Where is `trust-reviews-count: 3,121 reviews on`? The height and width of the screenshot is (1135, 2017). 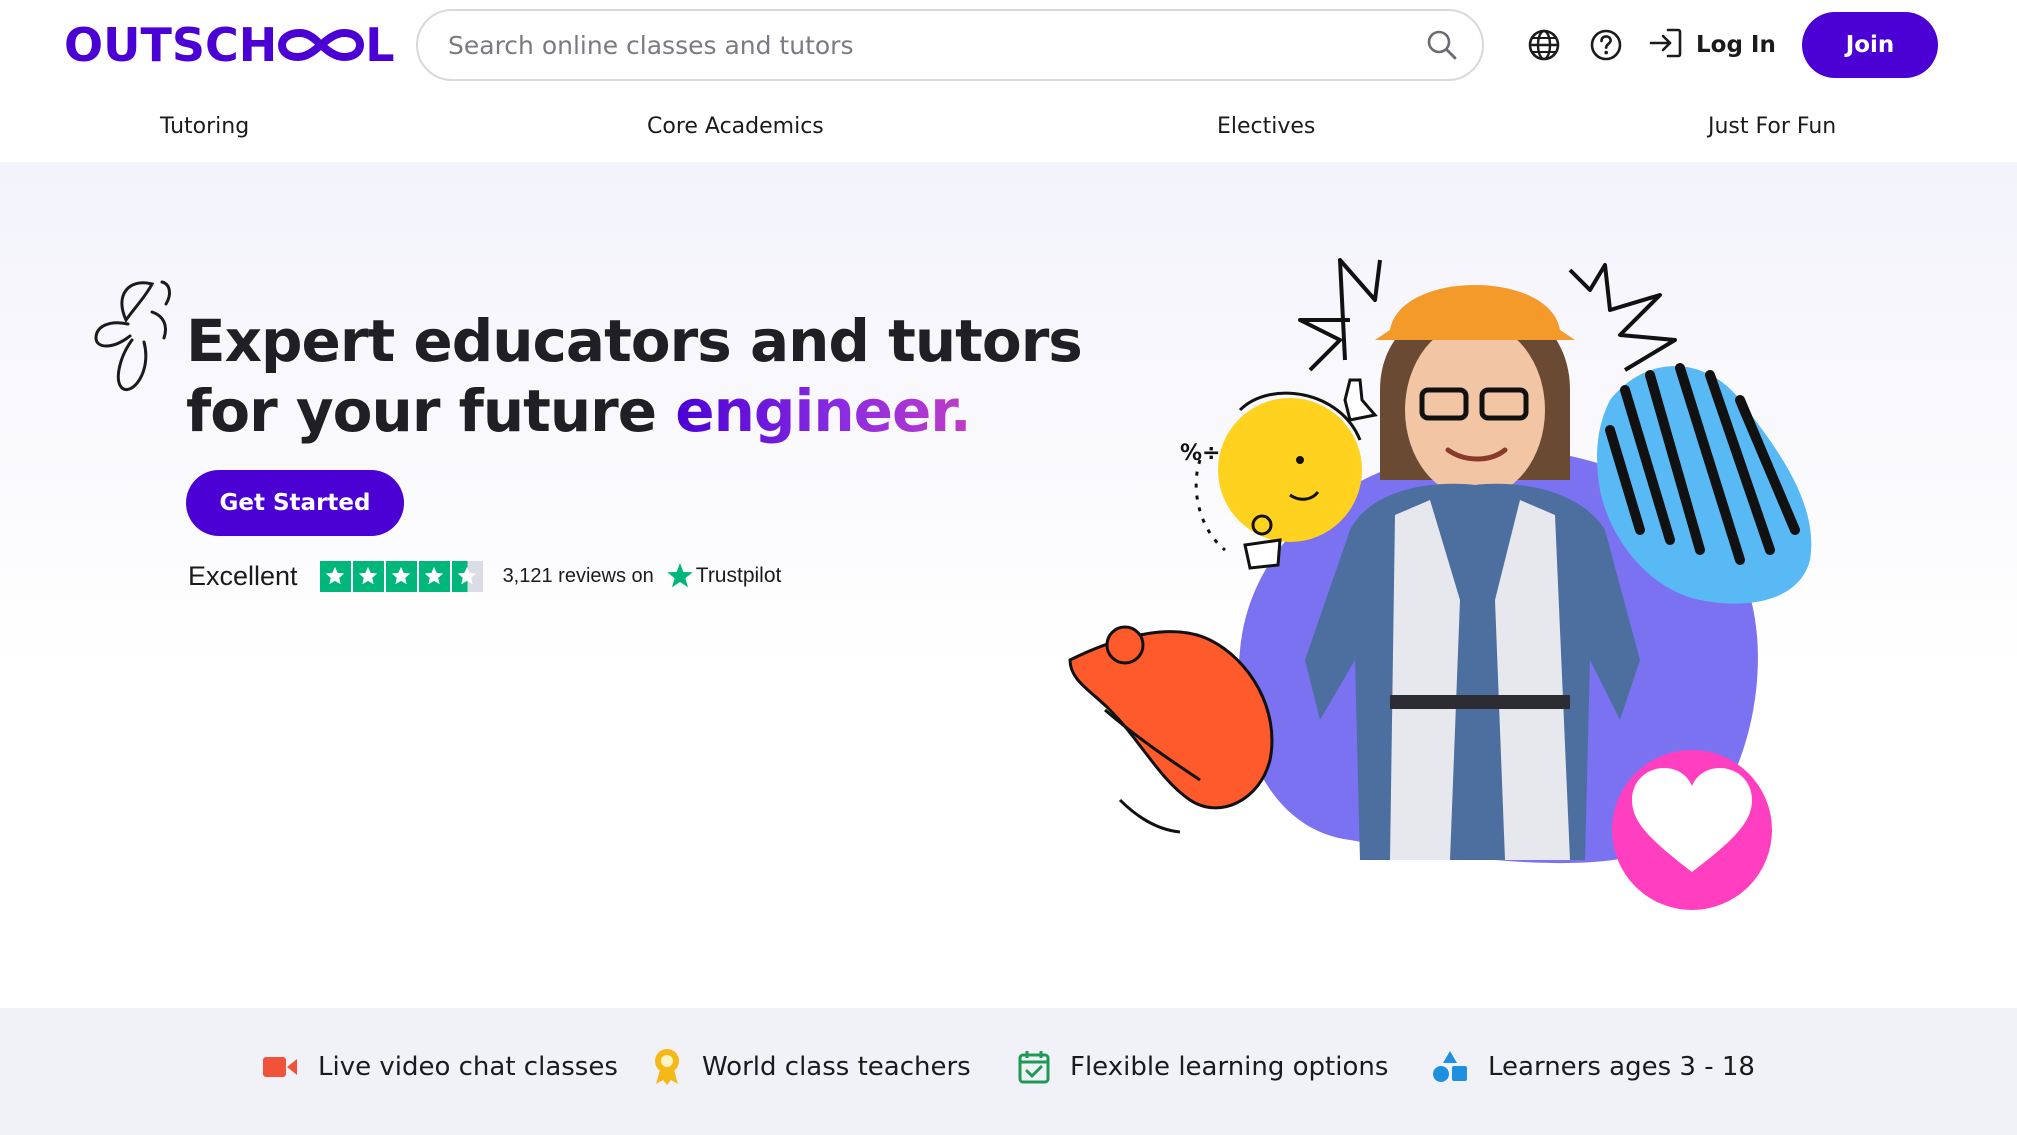 trust-reviews-count: 3,121 reviews on is located at coordinates (578, 575).